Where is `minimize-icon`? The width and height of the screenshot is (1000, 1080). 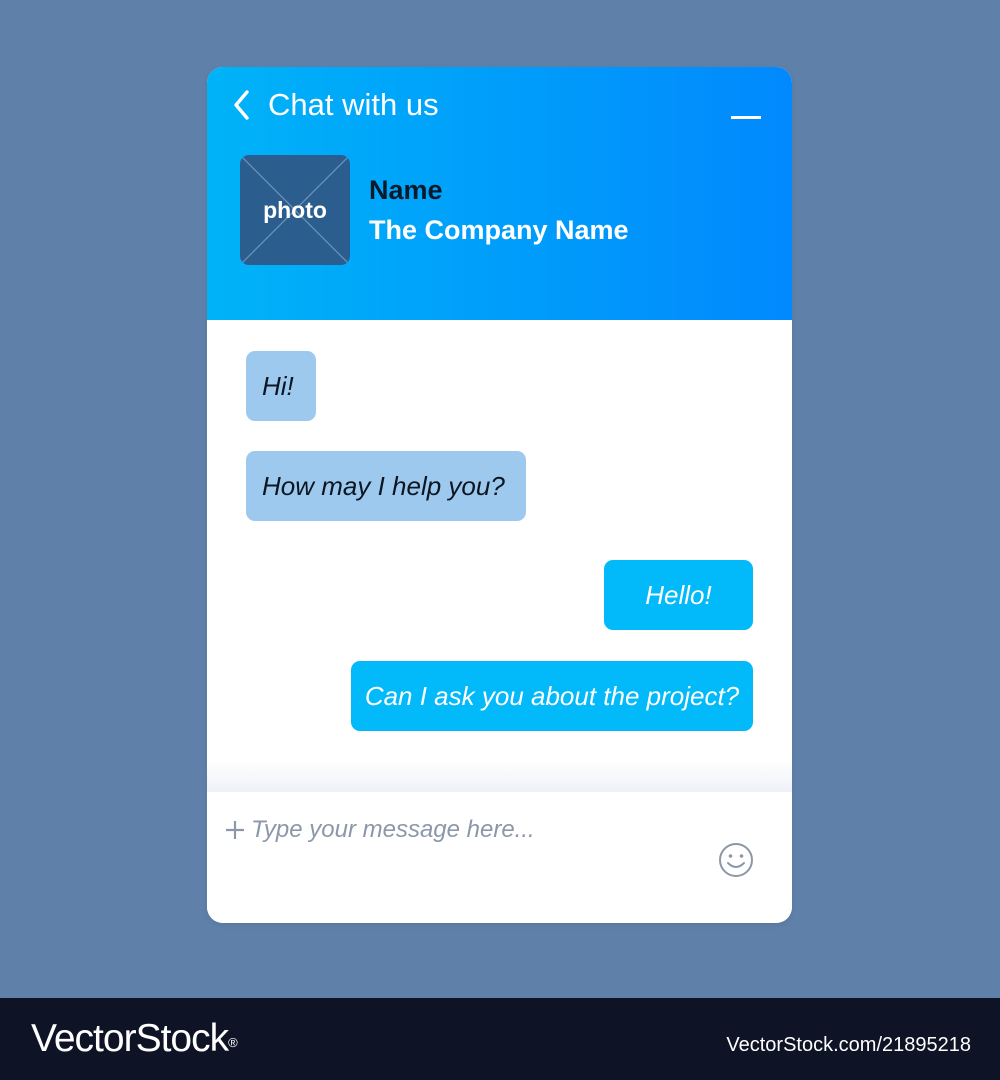
minimize-icon is located at coordinates (746, 117).